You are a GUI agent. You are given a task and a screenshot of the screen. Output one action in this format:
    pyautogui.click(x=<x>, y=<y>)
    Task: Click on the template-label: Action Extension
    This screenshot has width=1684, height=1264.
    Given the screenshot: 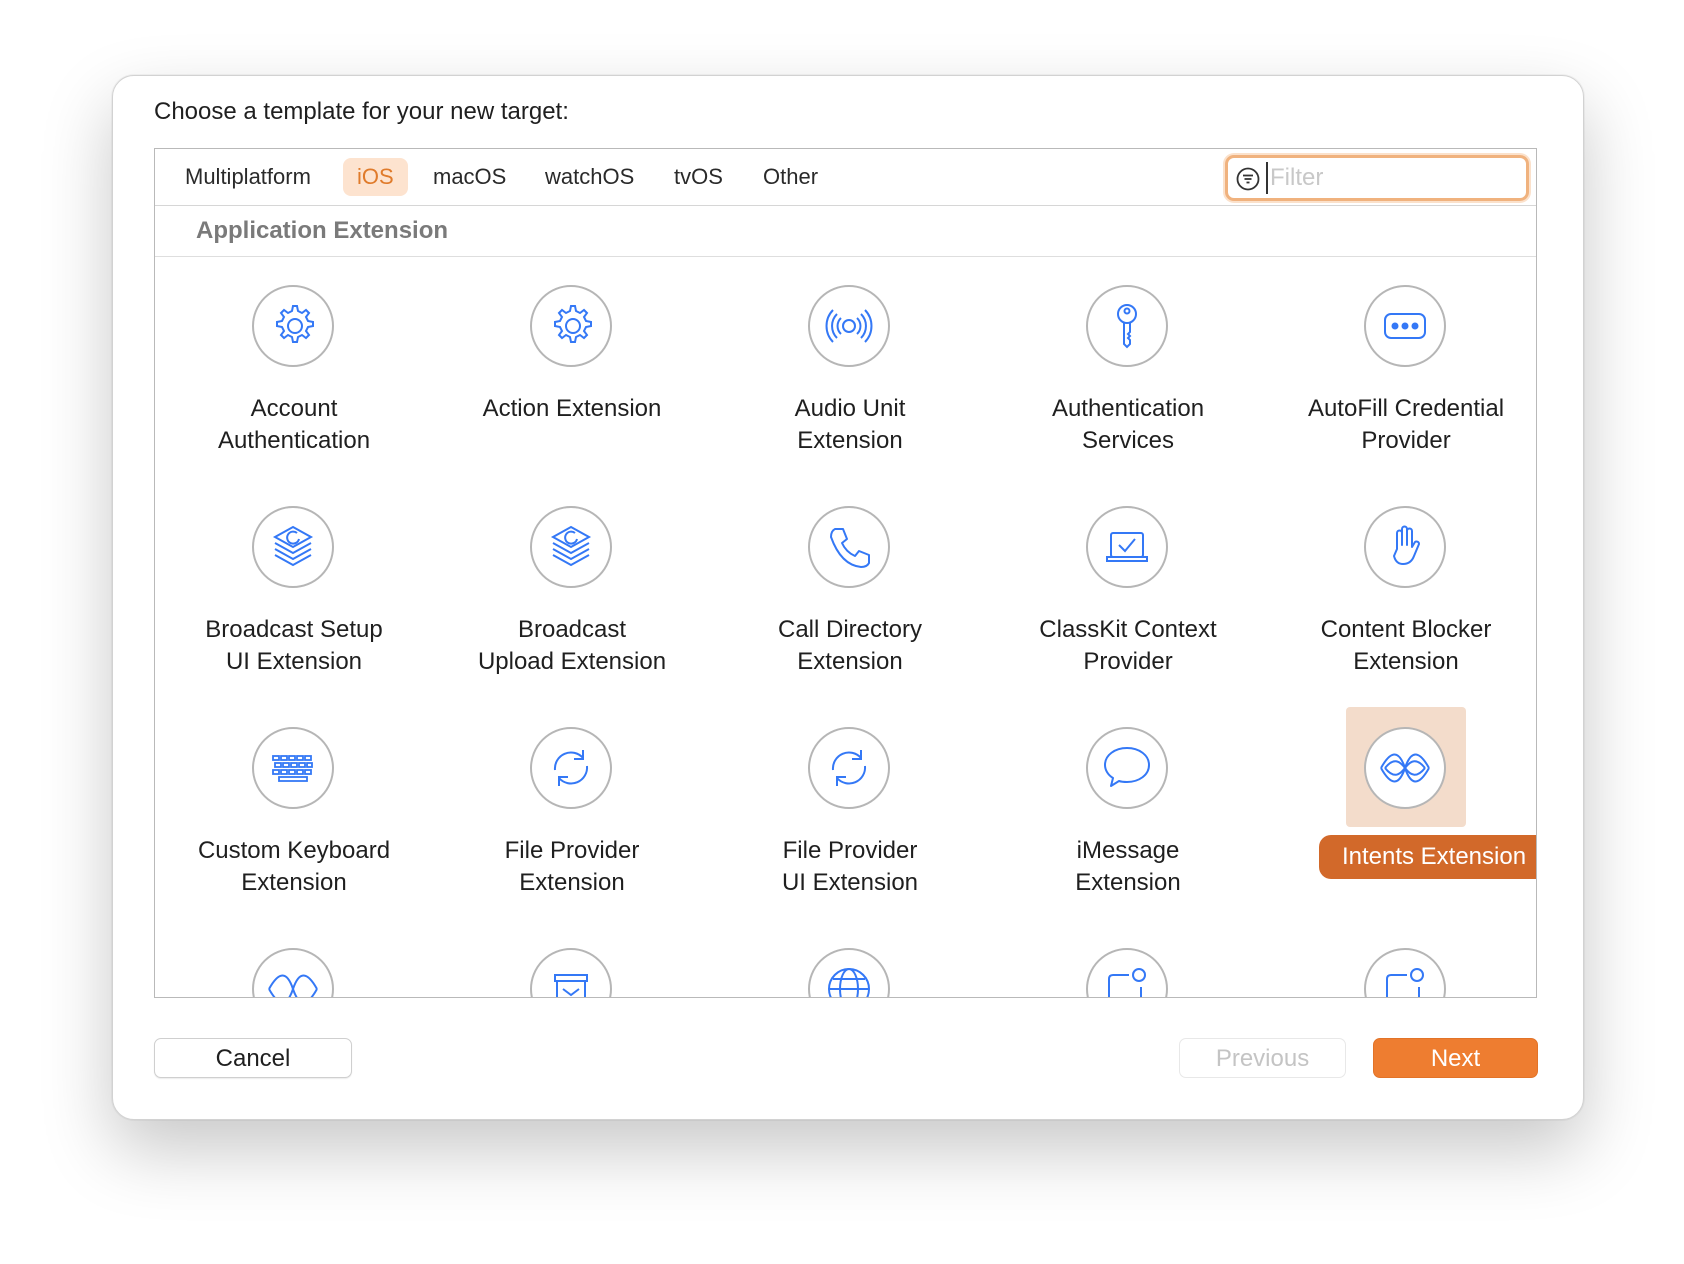 What is the action you would take?
    pyautogui.click(x=572, y=408)
    